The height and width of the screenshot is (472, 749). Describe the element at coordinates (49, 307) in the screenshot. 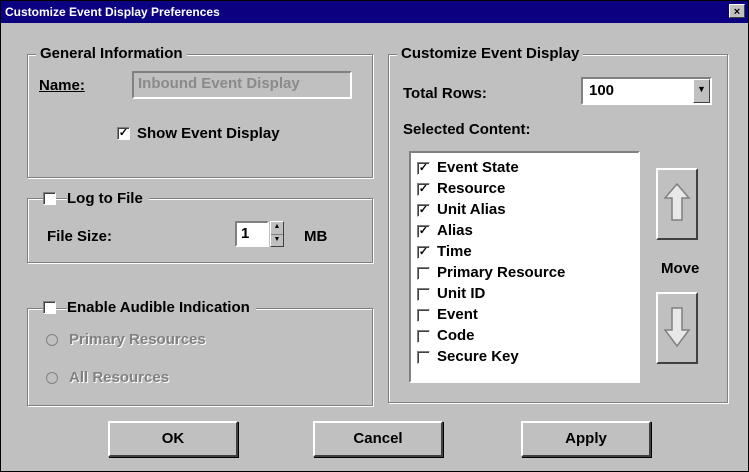

I see `enable-audible-checkbox` at that location.